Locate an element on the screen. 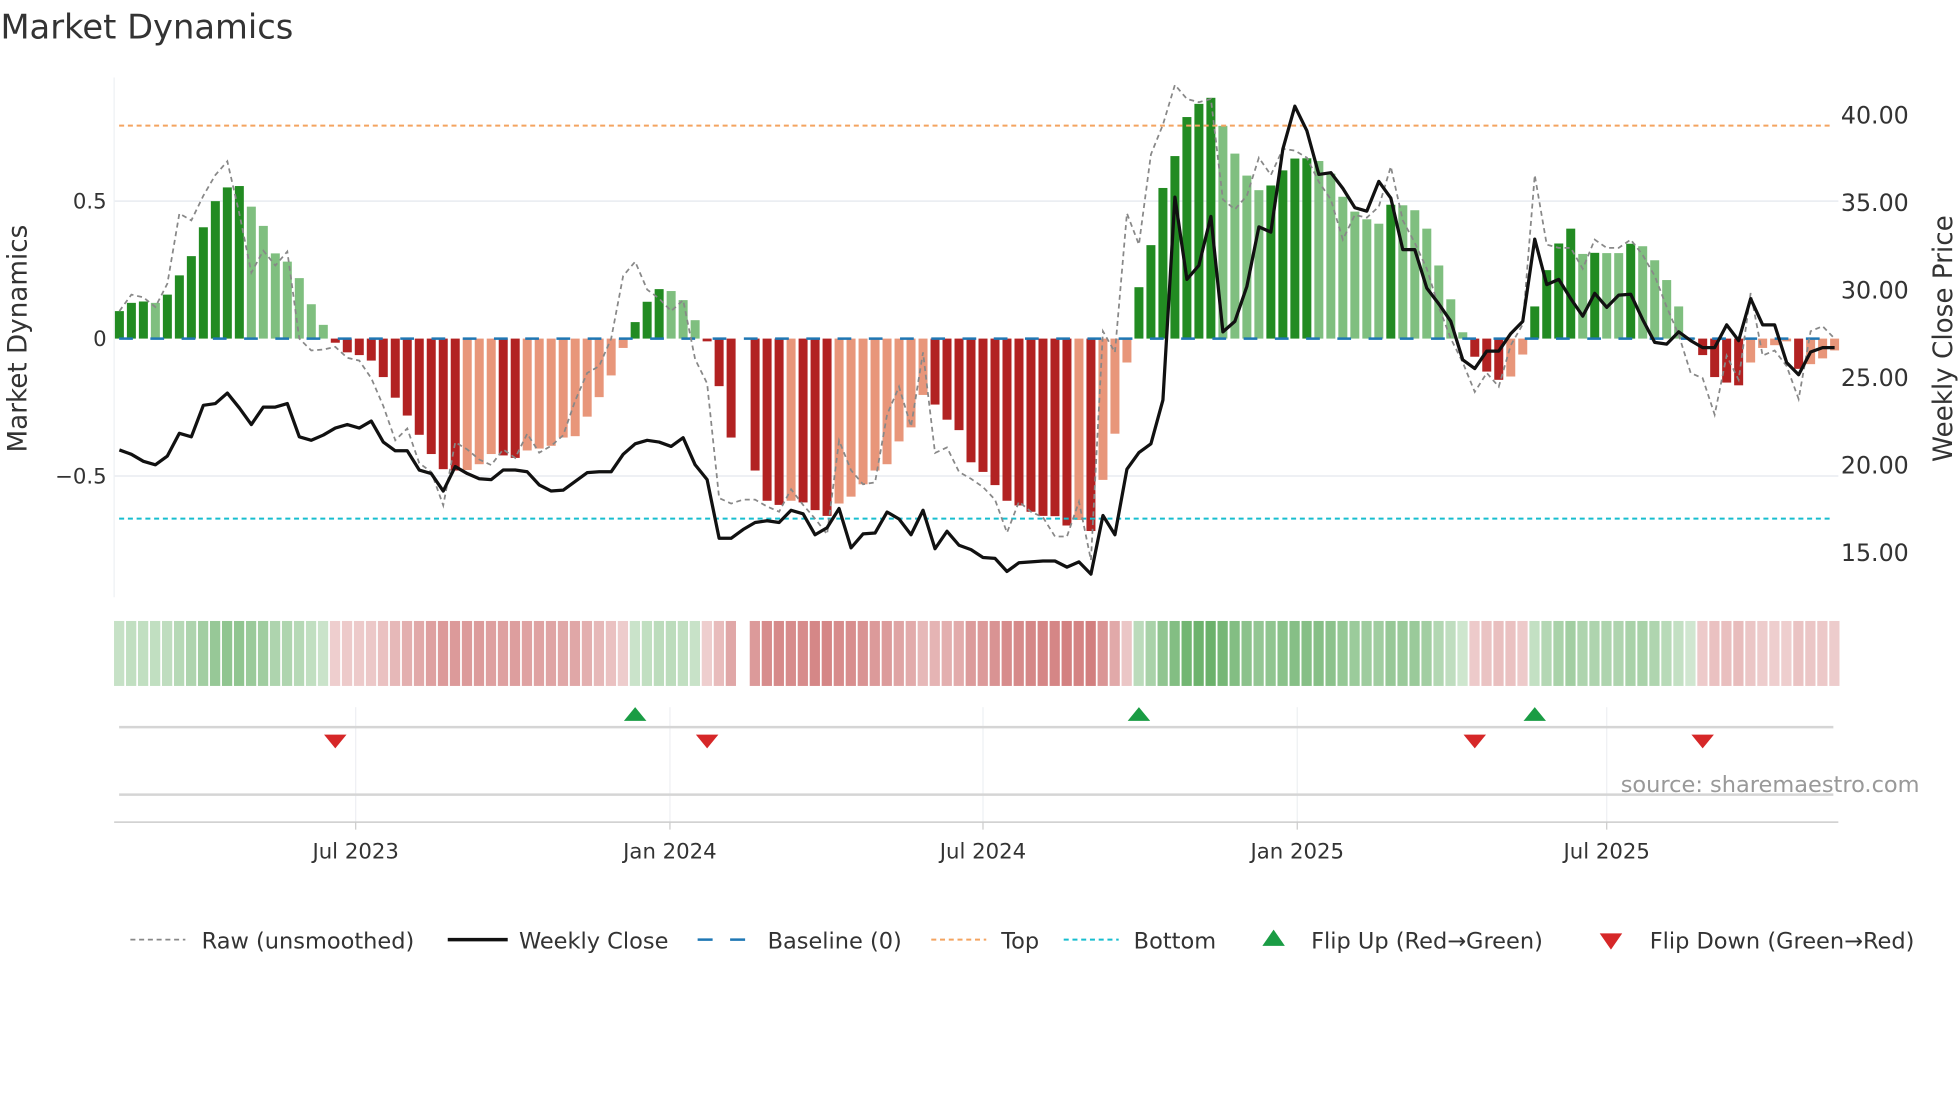 The image size is (1960, 1102). right-y-tick-label: 15.00 is located at coordinates (1875, 553).